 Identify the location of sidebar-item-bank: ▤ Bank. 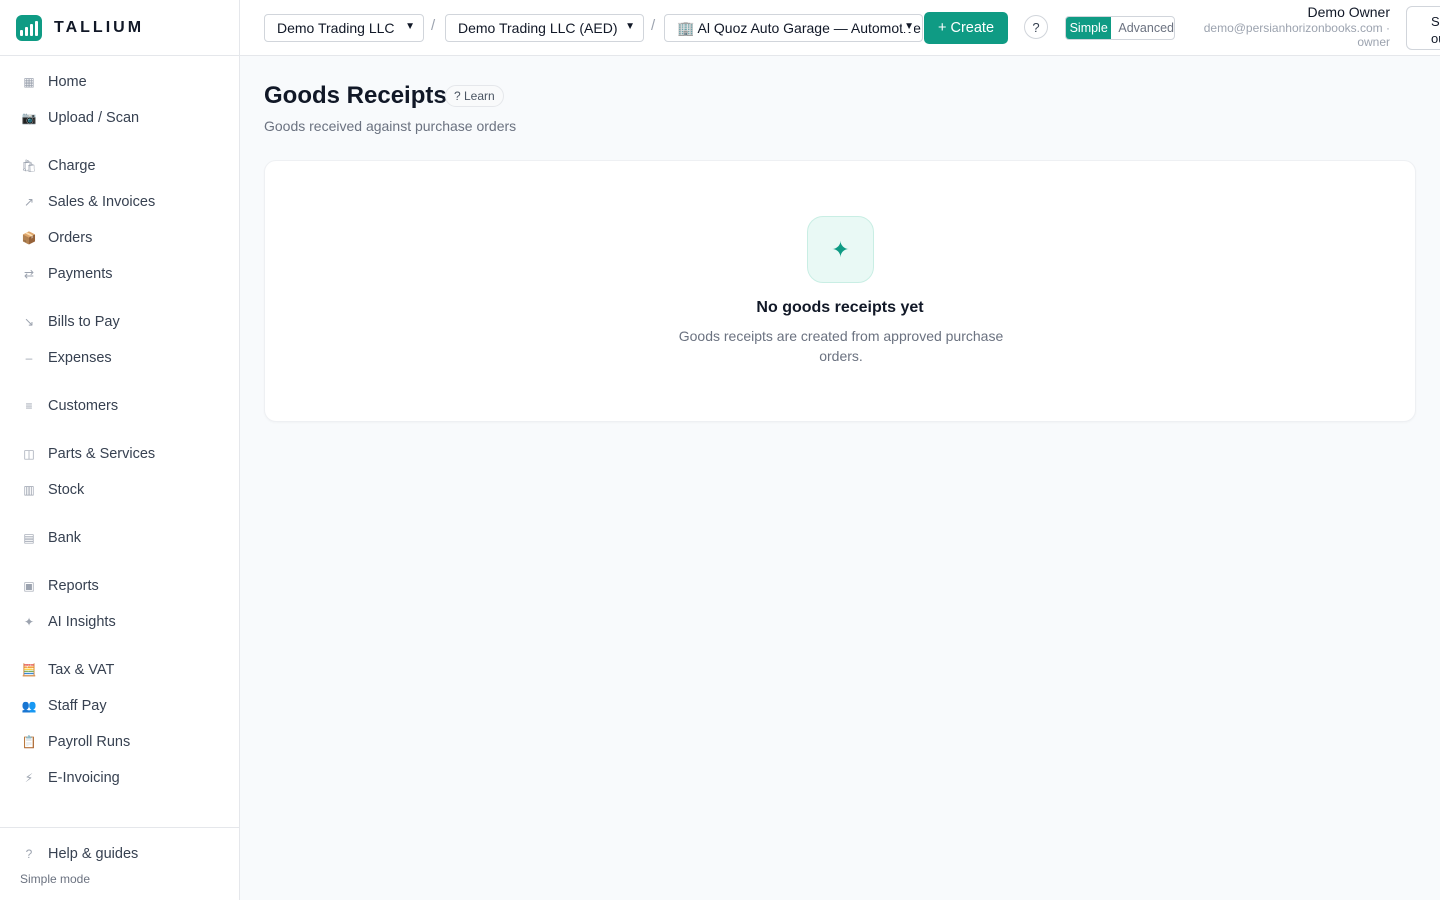
(119, 538).